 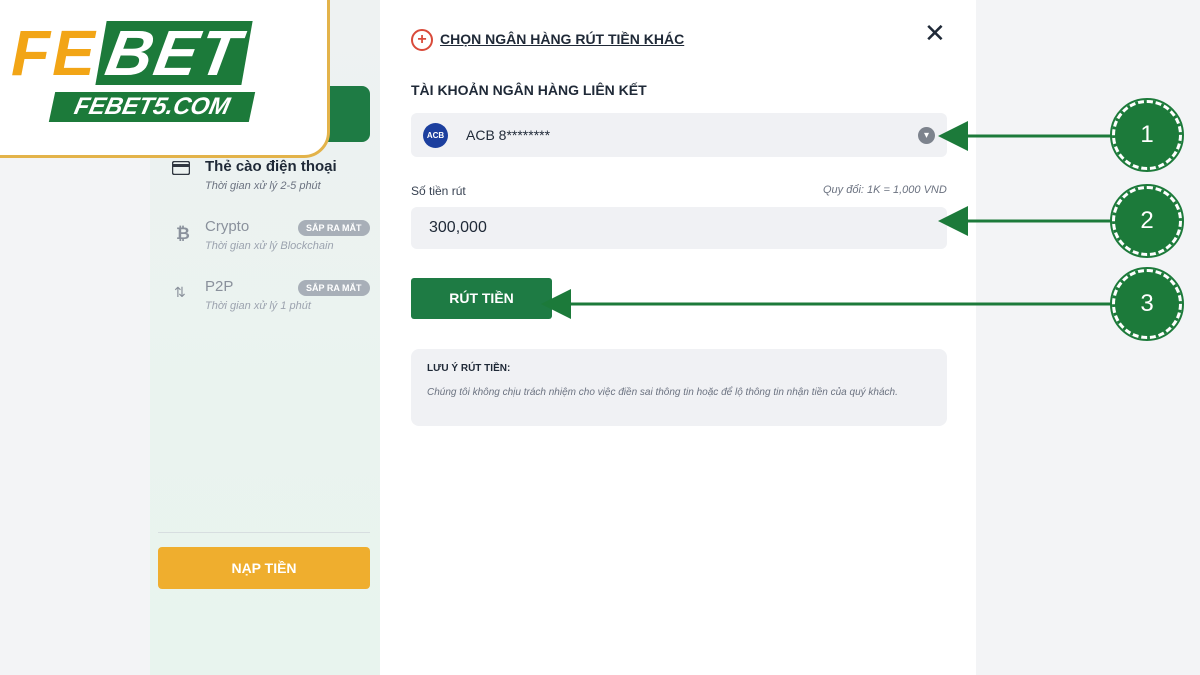 I want to click on method-subtitle: Thời gian xử lý 1 phút, so click(x=258, y=306).